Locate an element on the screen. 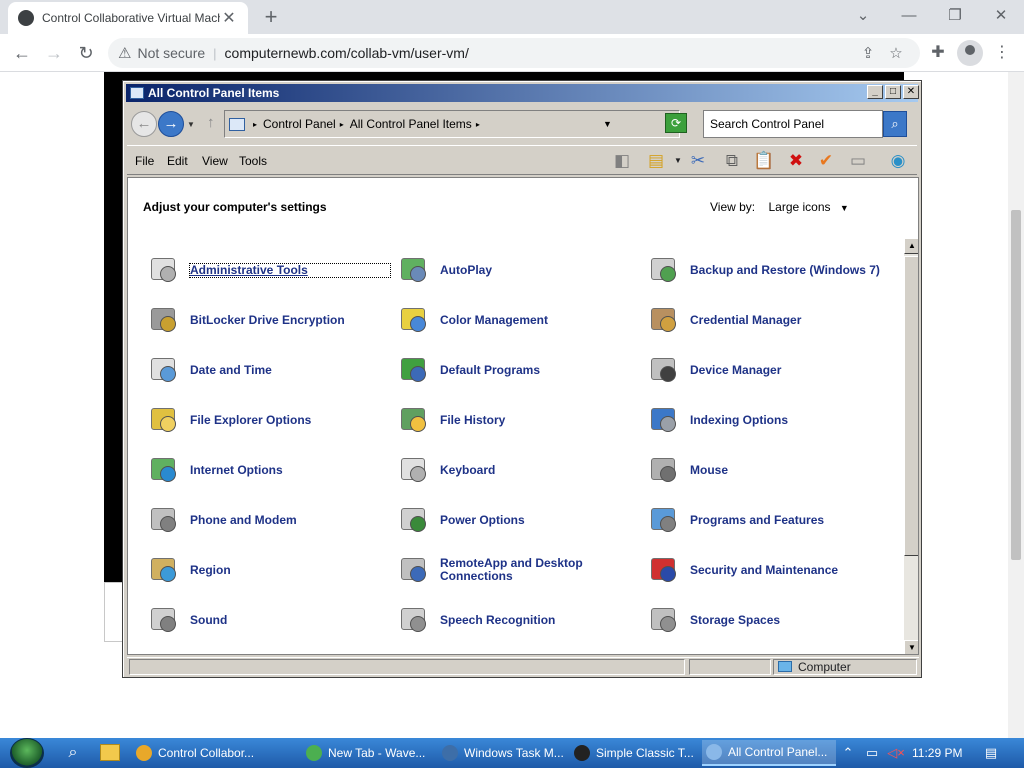 This screenshot has width=1024, height=768. control-panel-item: Speech Recognition is located at coordinates (519, 620).